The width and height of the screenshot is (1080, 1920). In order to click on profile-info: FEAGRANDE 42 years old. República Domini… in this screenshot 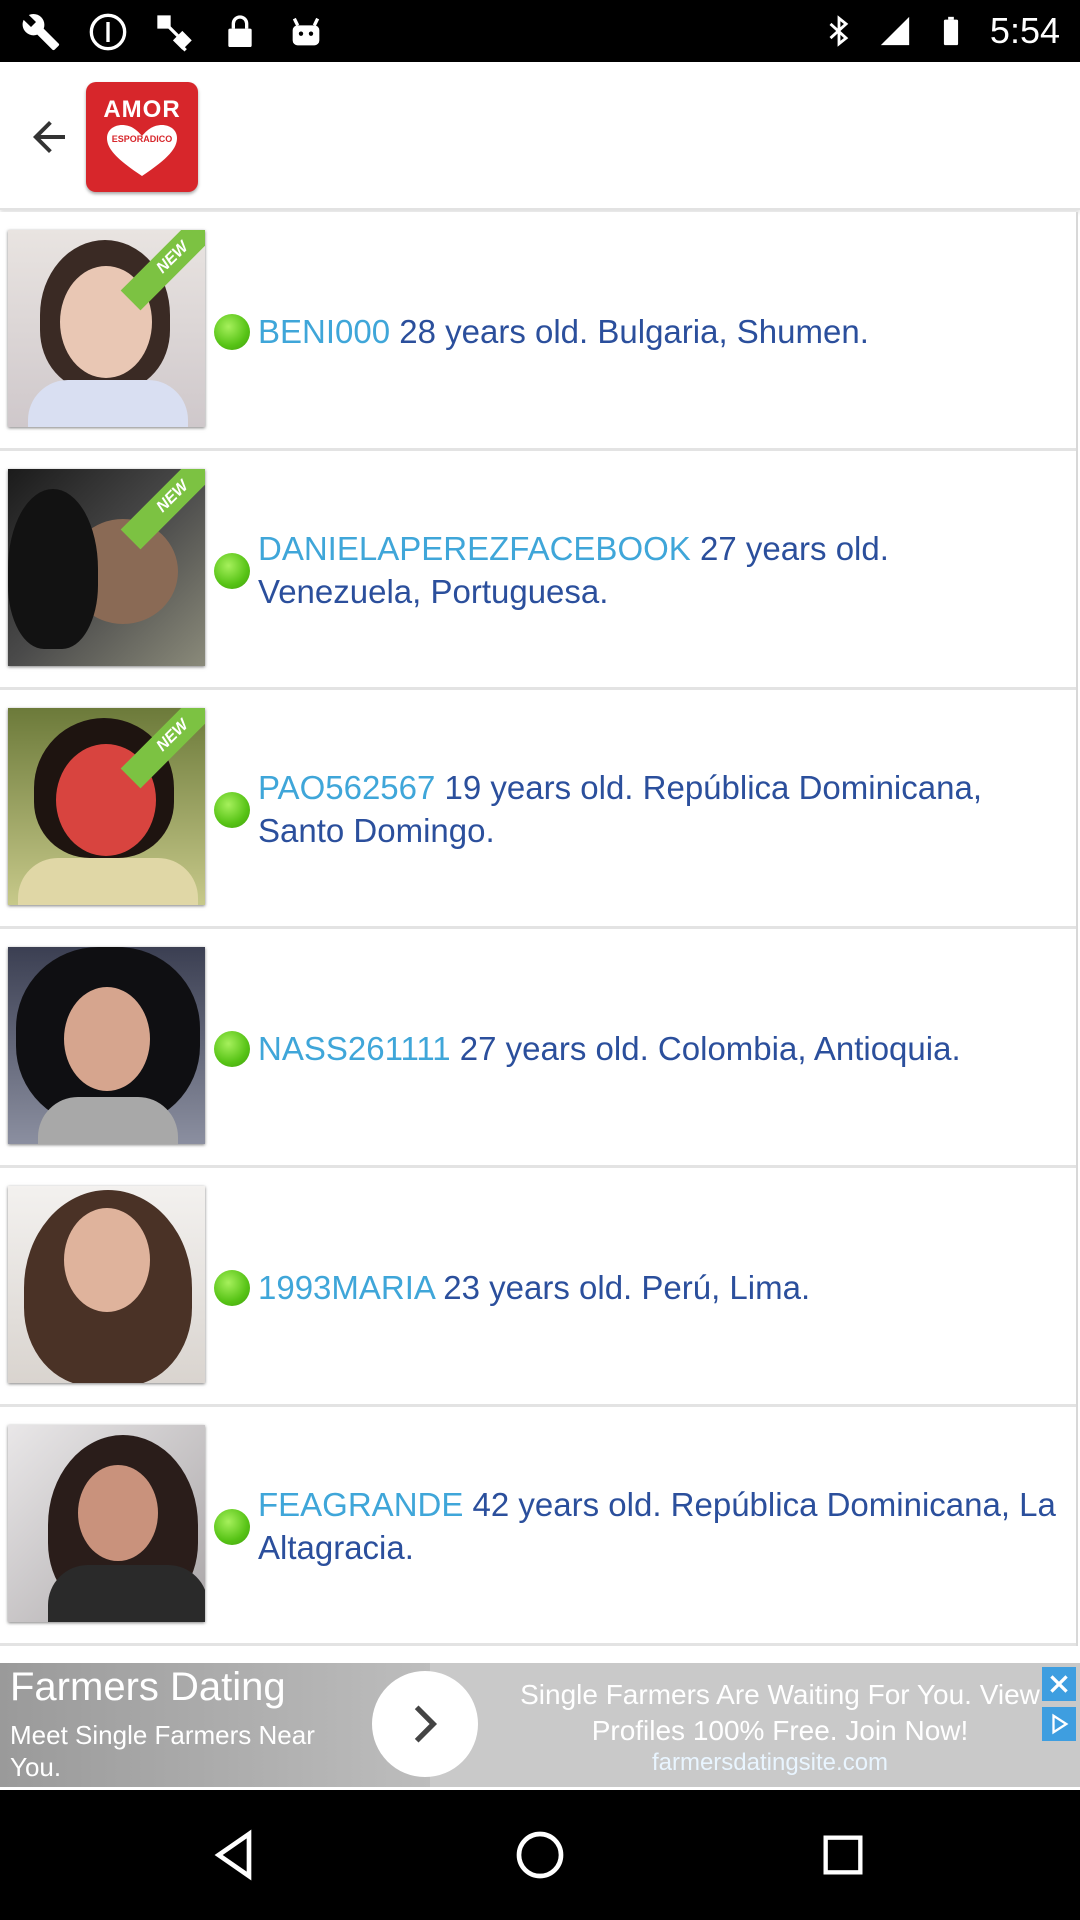, I will do `click(658, 1526)`.